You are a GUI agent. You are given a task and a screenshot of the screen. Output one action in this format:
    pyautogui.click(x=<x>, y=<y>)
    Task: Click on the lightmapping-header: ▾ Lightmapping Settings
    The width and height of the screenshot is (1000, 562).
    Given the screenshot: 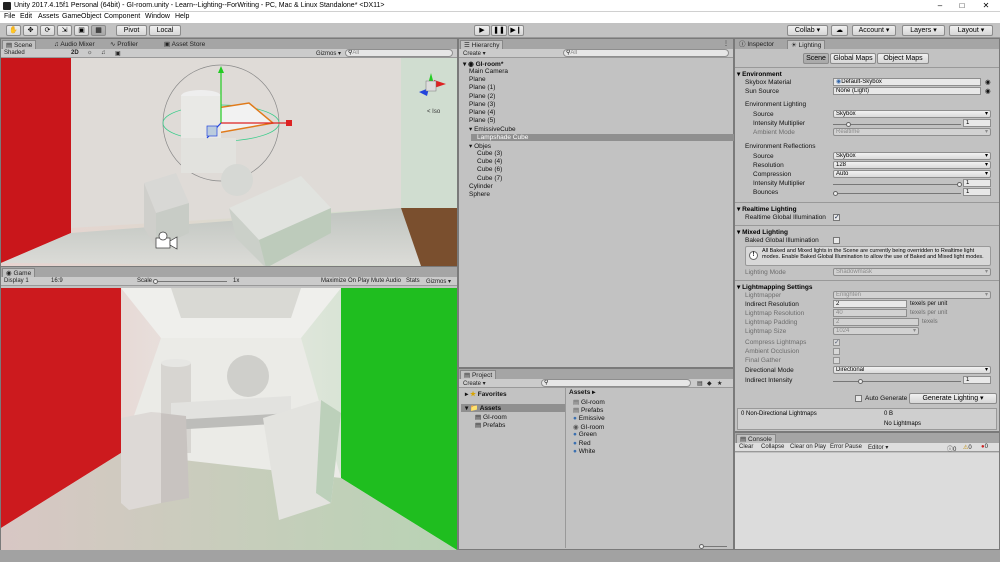 What is the action you would take?
    pyautogui.click(x=775, y=287)
    